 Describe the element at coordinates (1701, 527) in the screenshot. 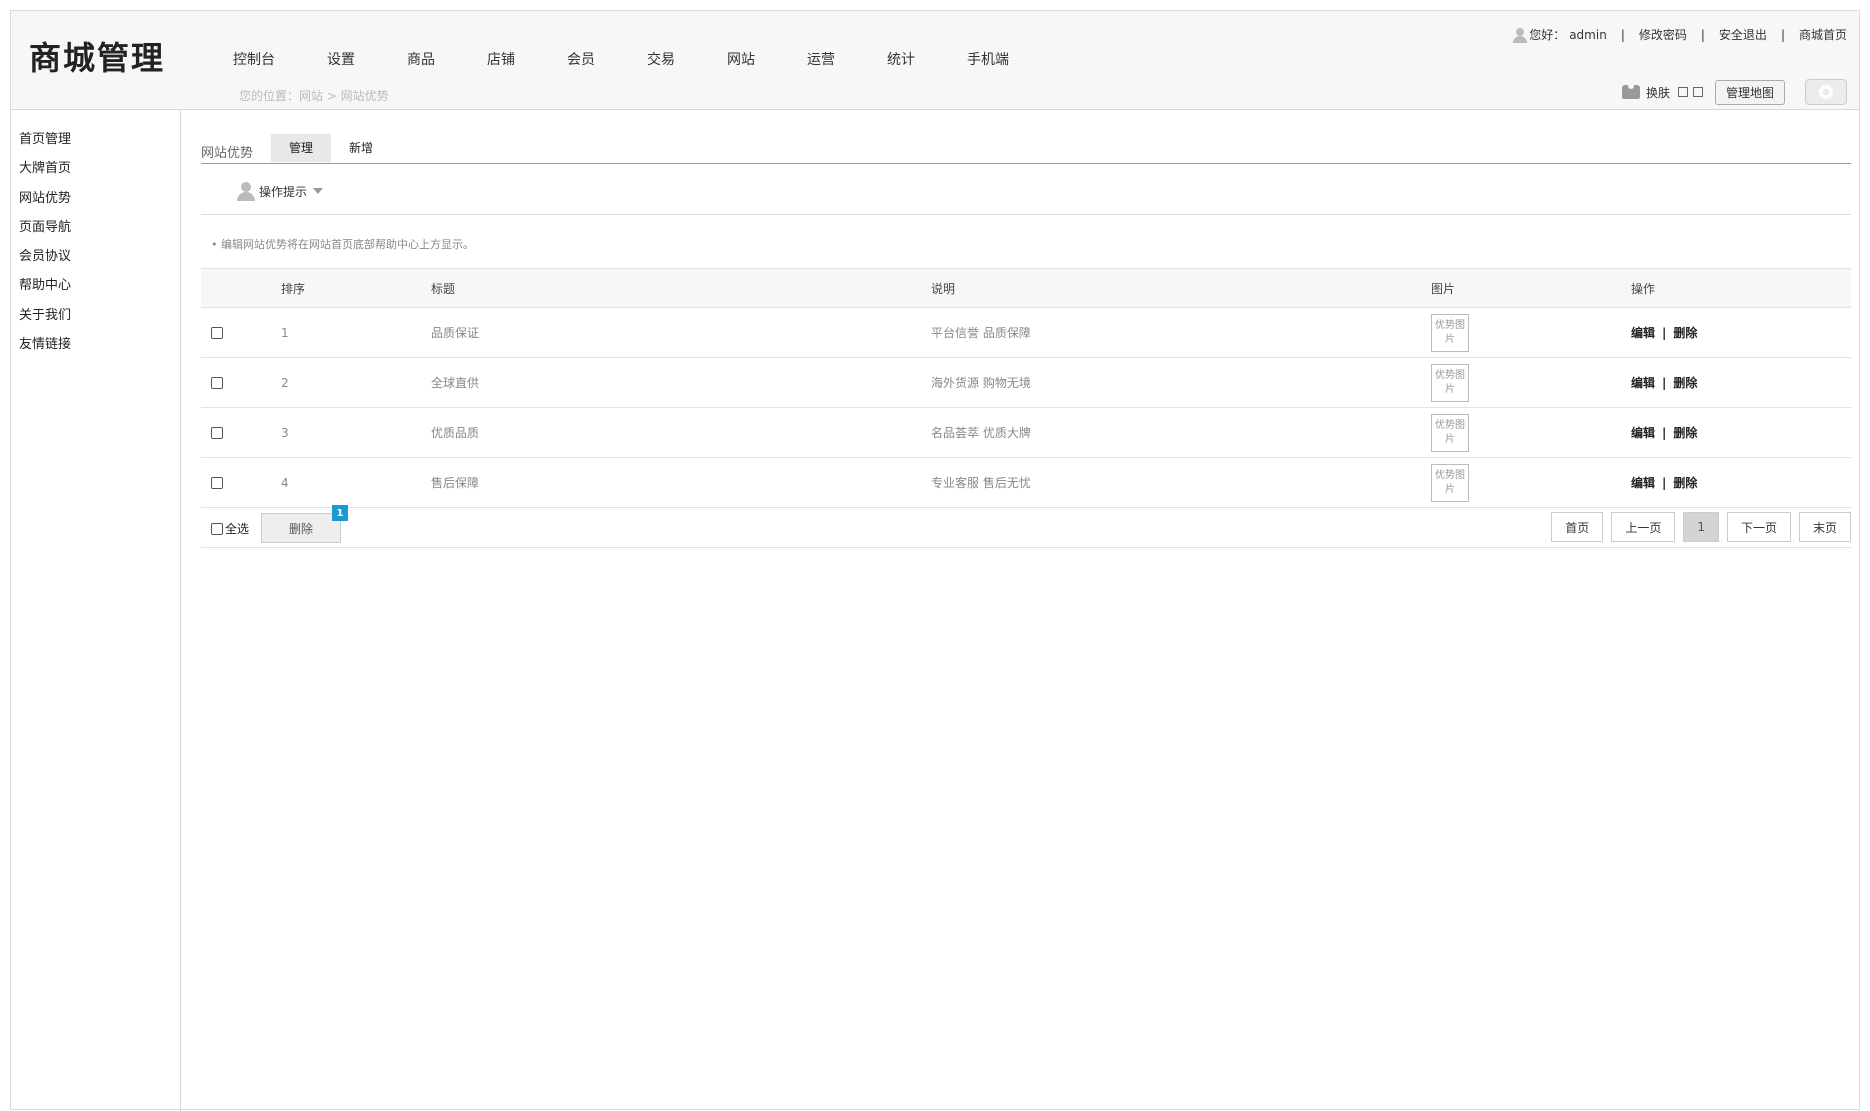

I see `current-page-button: 1` at that location.